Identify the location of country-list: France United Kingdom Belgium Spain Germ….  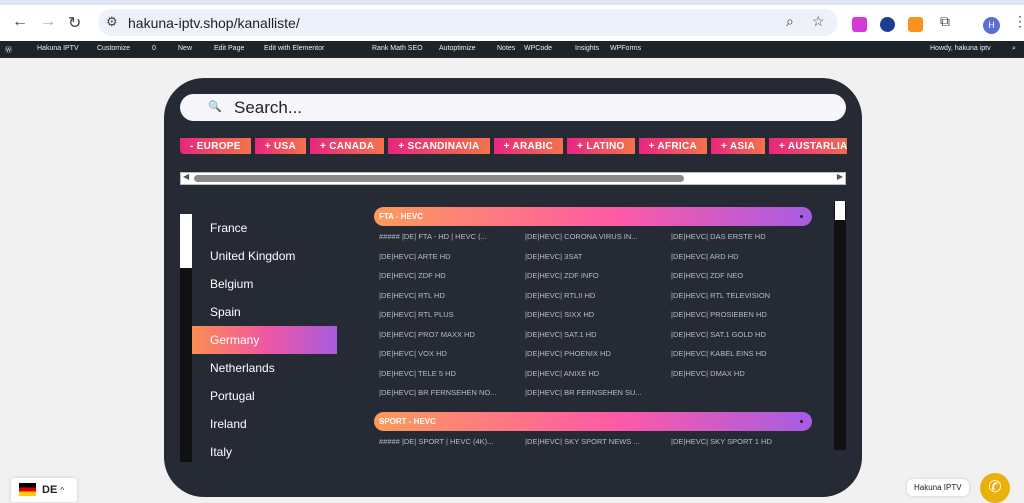
(264, 340).